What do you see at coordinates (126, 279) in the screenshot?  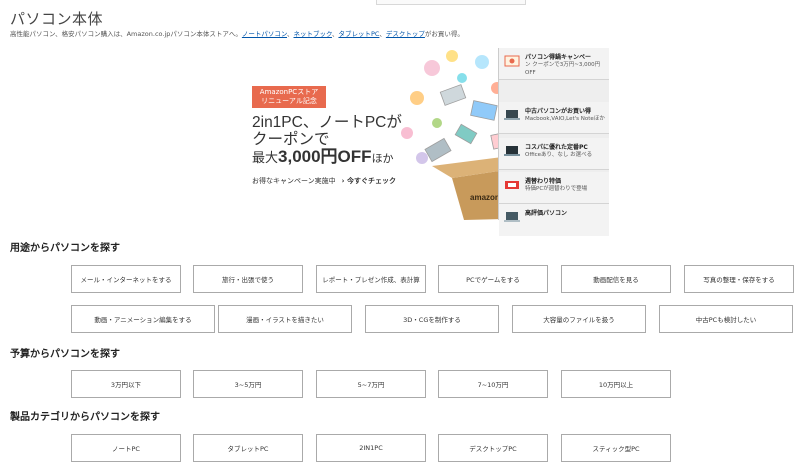 I see `usage-mail-internet-button: メール・インターネットをする` at bounding box center [126, 279].